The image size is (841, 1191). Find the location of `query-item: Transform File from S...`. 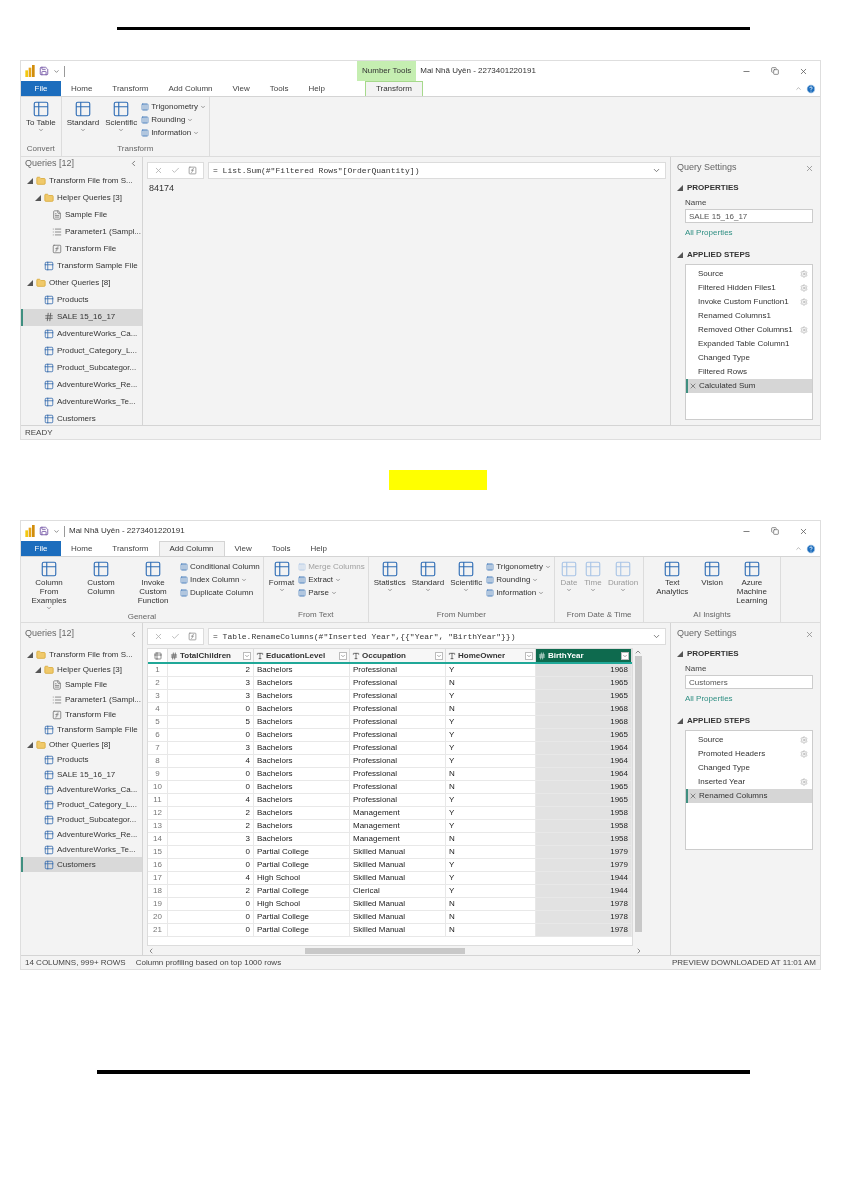

query-item: Transform File from S... is located at coordinates (81, 654).